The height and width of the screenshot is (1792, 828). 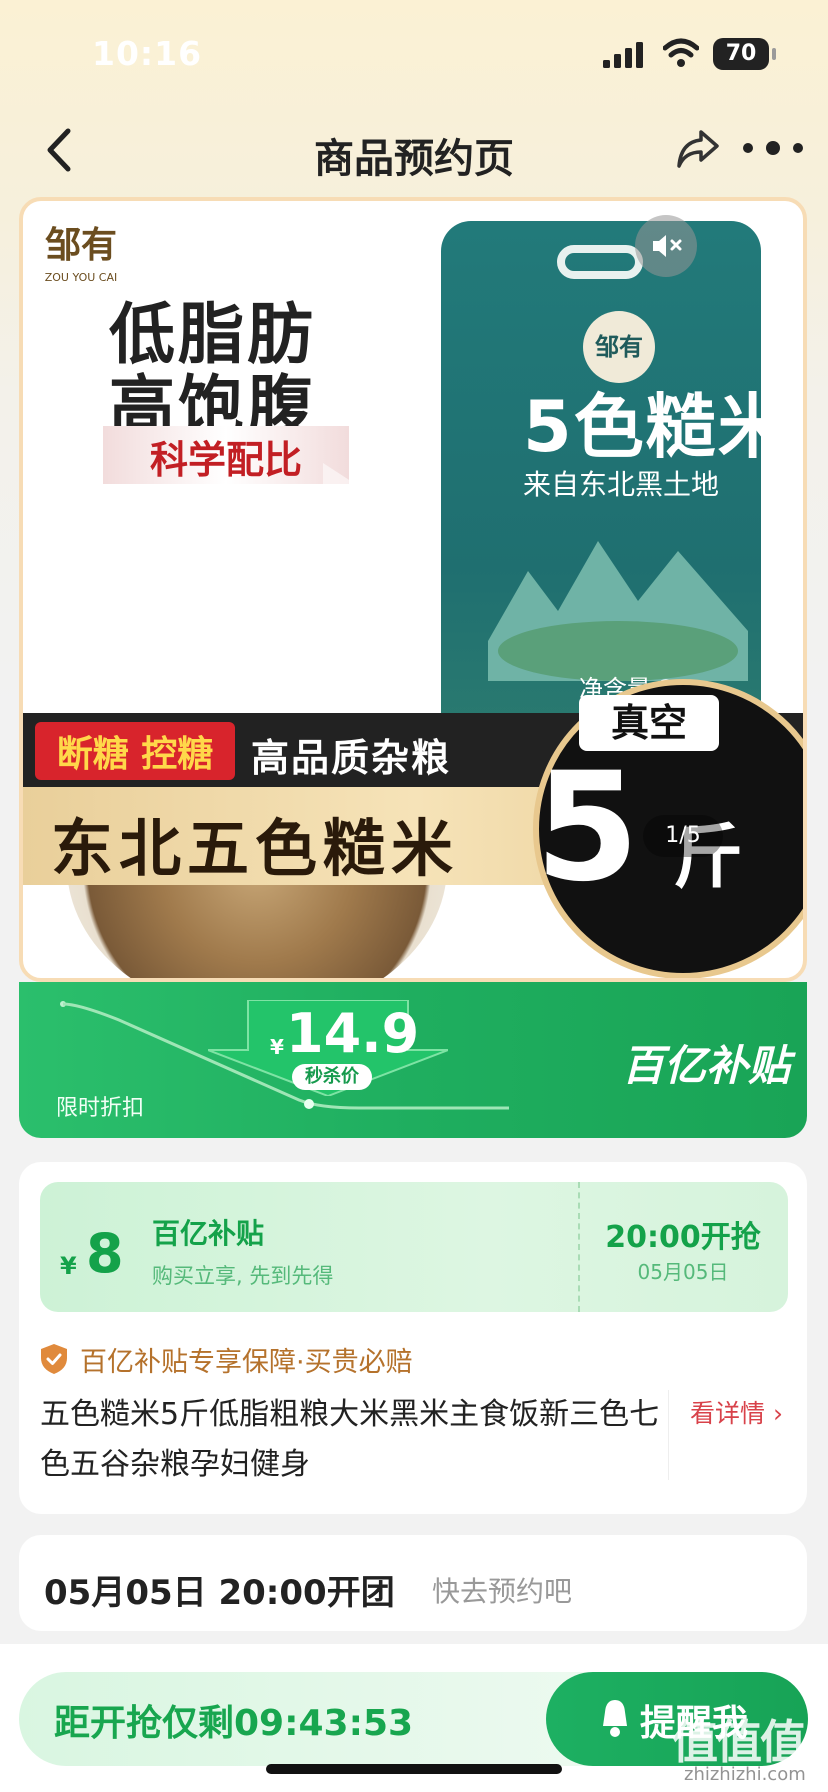 I want to click on view-details-link: 看详情 ›, so click(x=736, y=1412).